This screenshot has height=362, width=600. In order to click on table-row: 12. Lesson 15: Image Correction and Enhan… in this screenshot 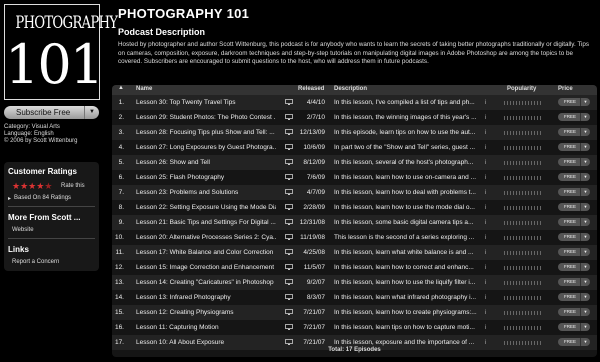, I will do `click(354, 267)`.